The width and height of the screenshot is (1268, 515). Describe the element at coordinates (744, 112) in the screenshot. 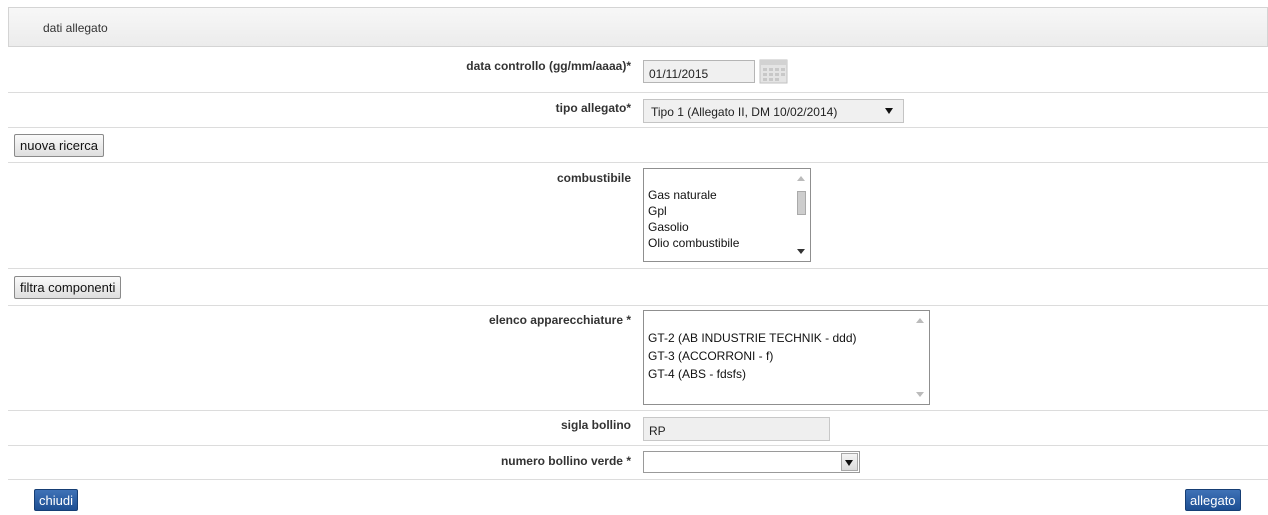

I see `tipo-allegato-value: Tipo 1 (Allegato II, DM 10/02/2014)` at that location.